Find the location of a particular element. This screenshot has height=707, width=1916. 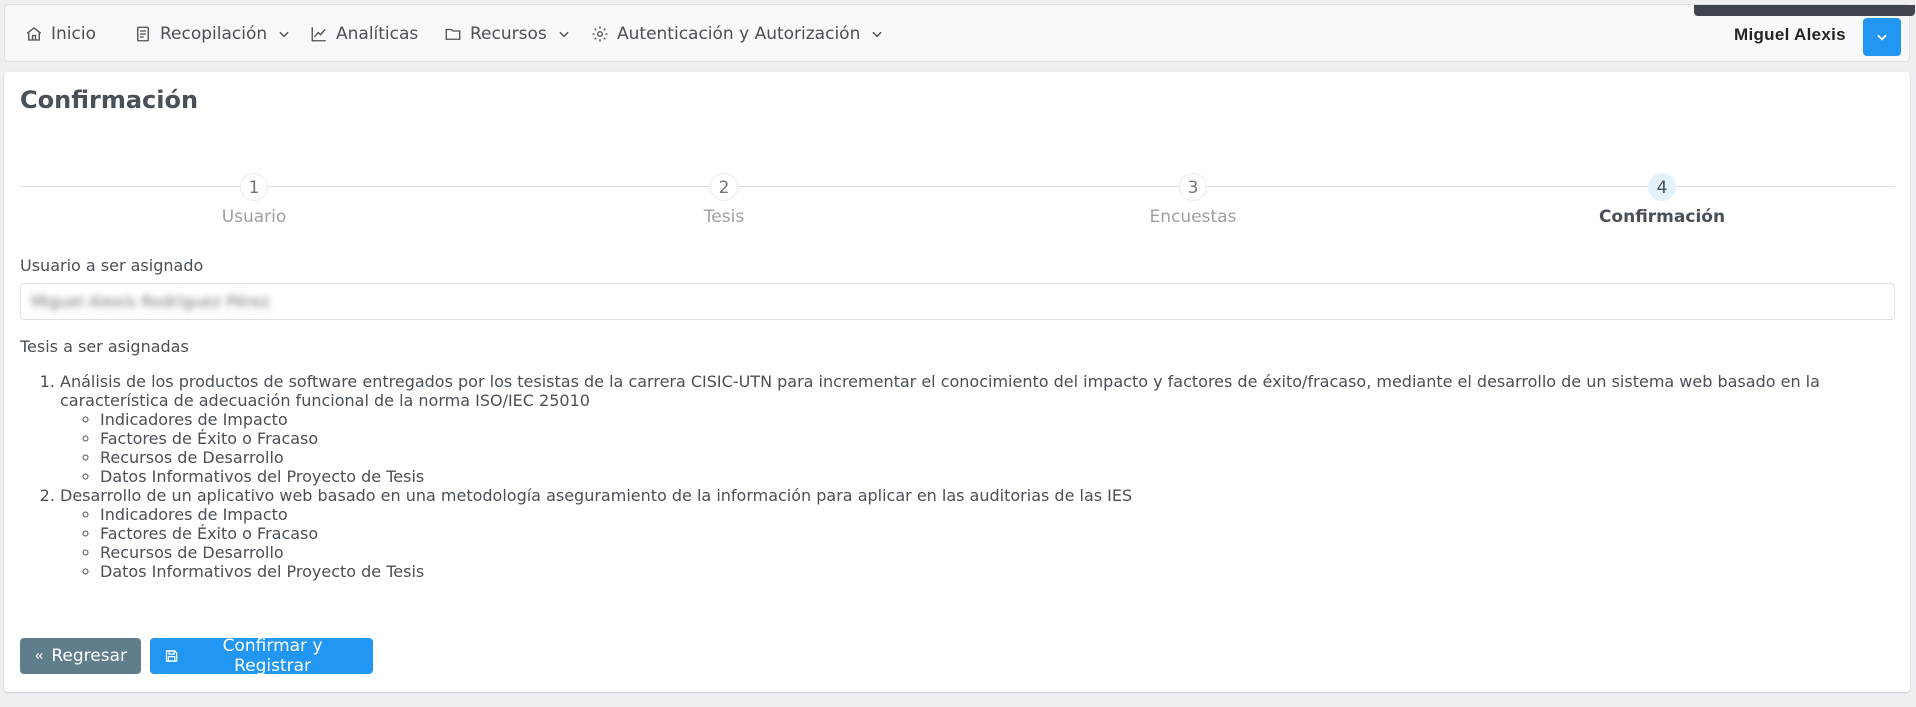

user-name: Miguel Alexis is located at coordinates (1790, 34).